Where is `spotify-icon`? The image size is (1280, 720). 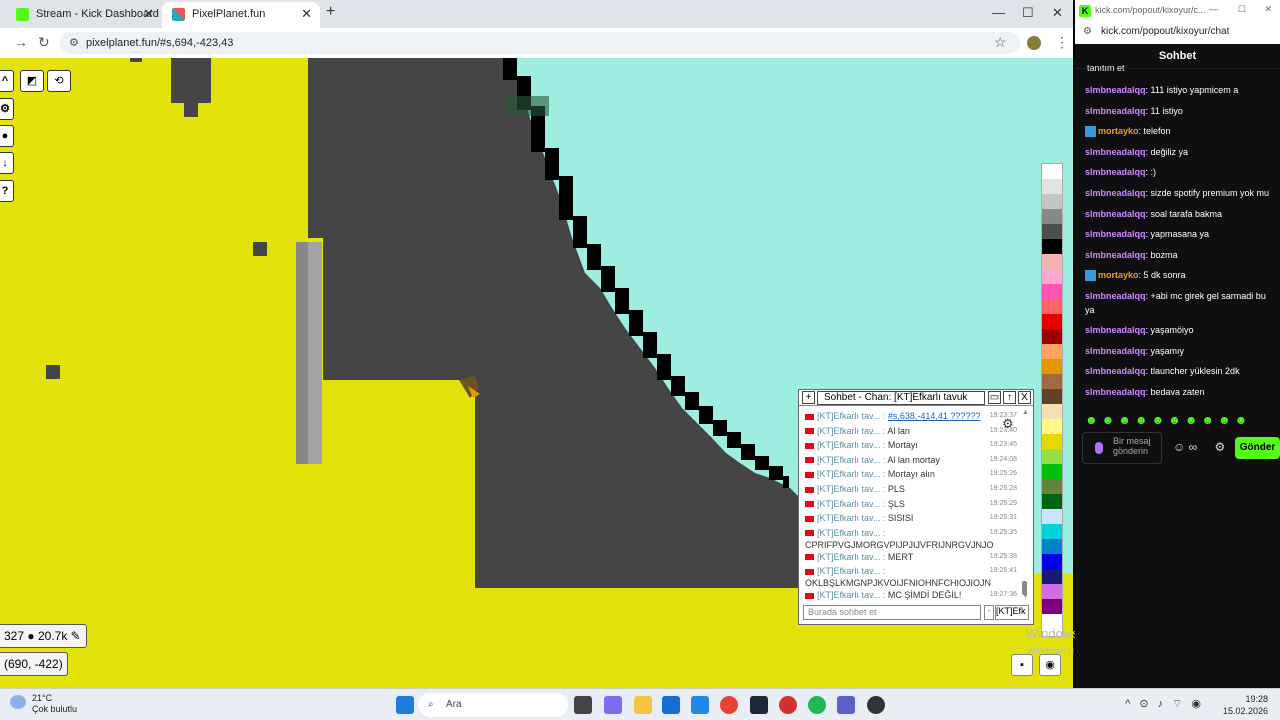 spotify-icon is located at coordinates (817, 705).